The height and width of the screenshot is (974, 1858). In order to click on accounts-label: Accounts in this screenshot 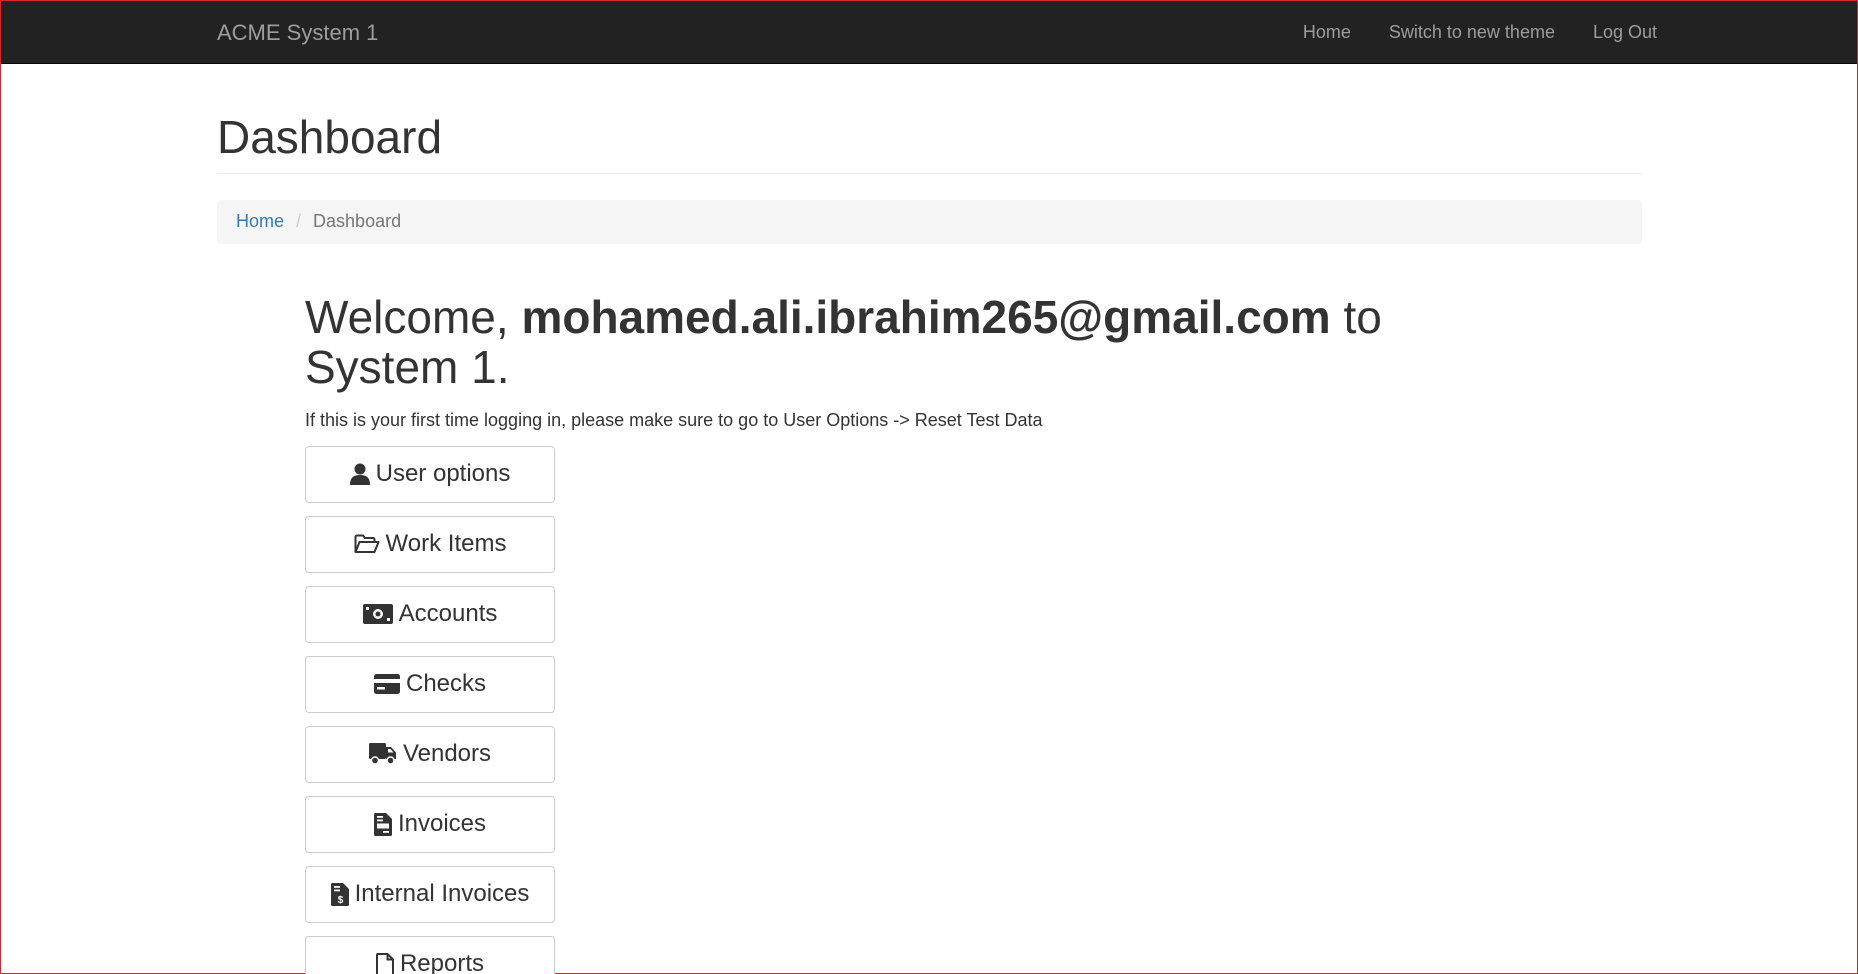, I will do `click(448, 614)`.